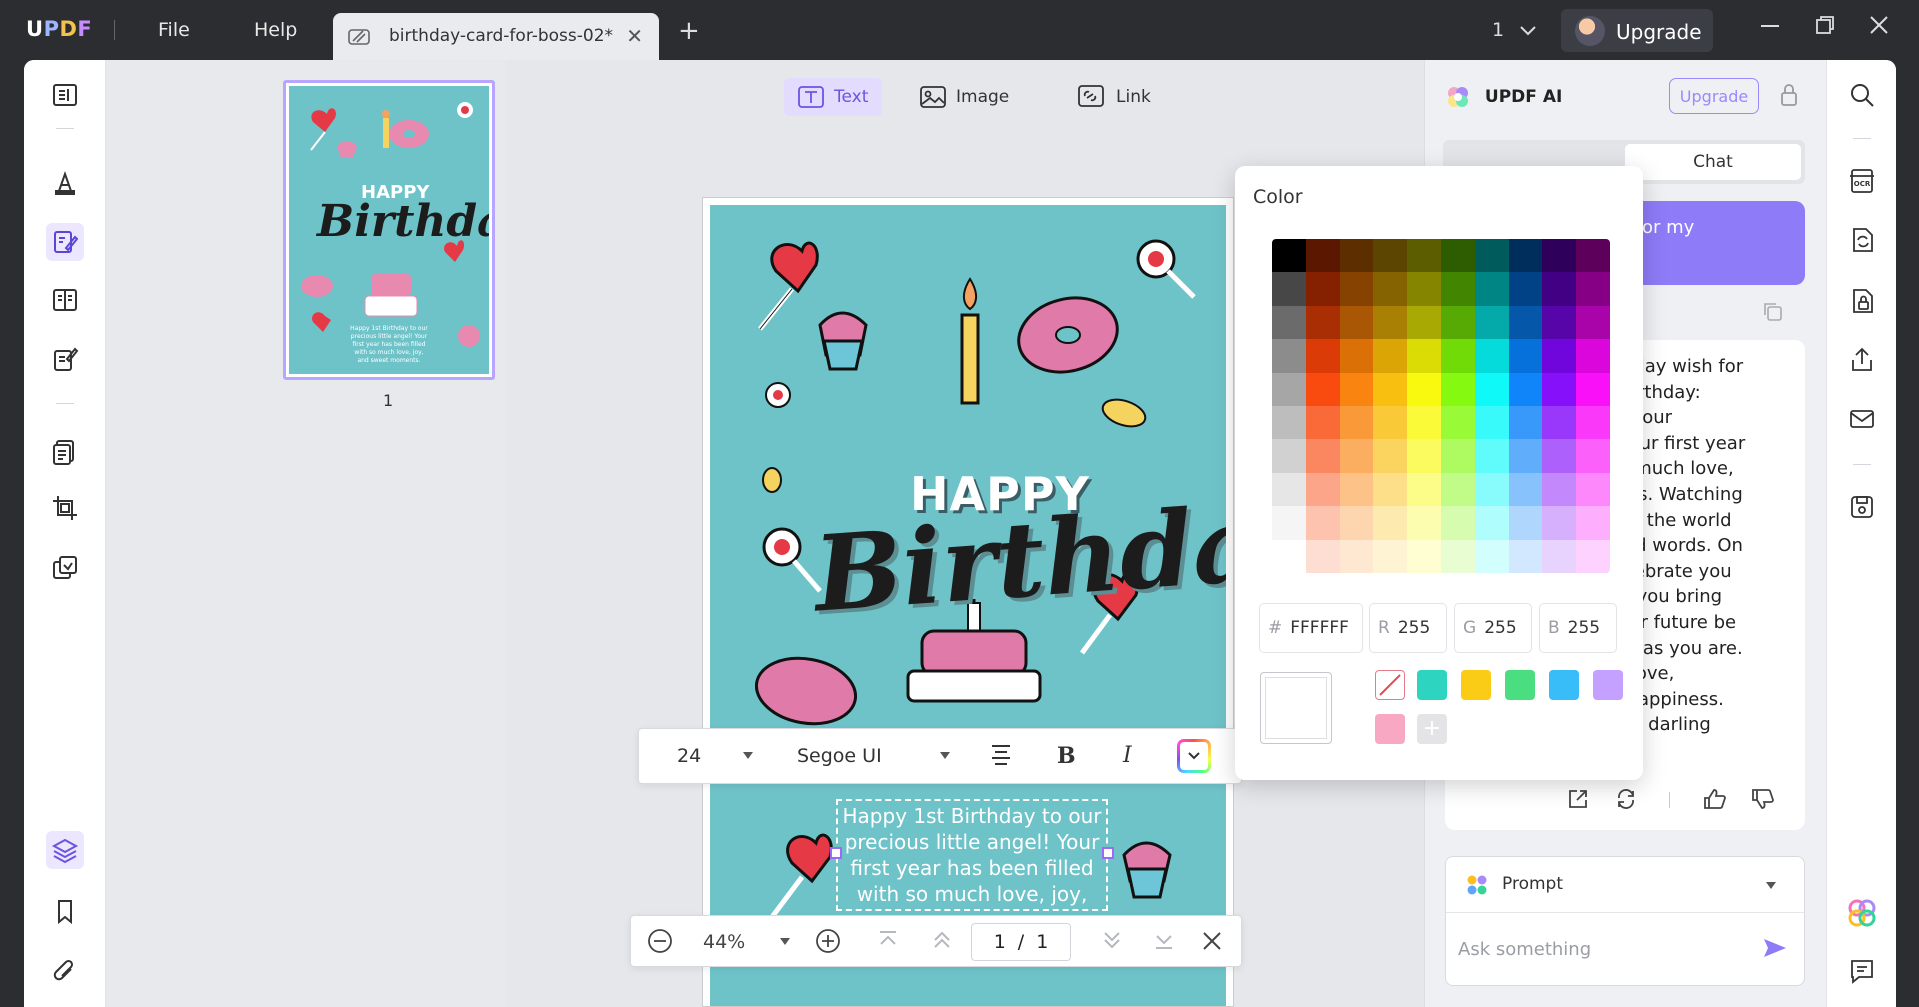 This screenshot has width=1919, height=1007. Describe the element at coordinates (65, 300) in the screenshot. I see `page-tools-icon` at that location.